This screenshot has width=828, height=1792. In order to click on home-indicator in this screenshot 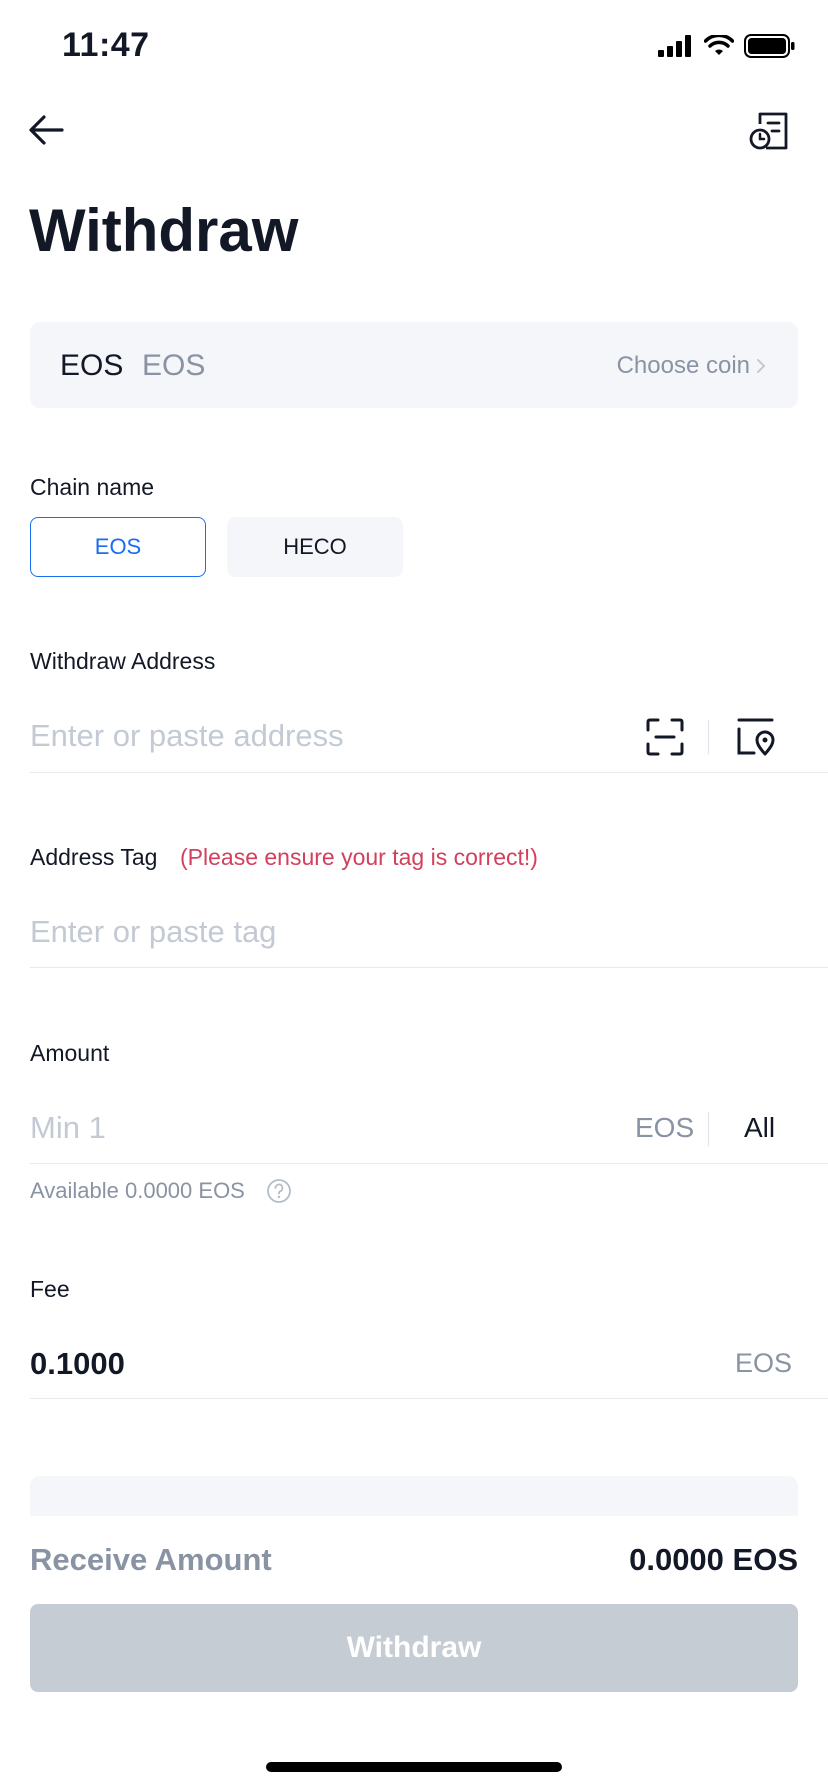, I will do `click(414, 1767)`.